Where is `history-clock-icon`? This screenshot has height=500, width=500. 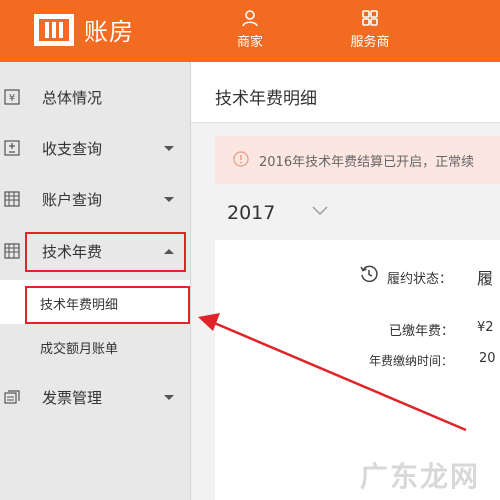 history-clock-icon is located at coordinates (369, 274).